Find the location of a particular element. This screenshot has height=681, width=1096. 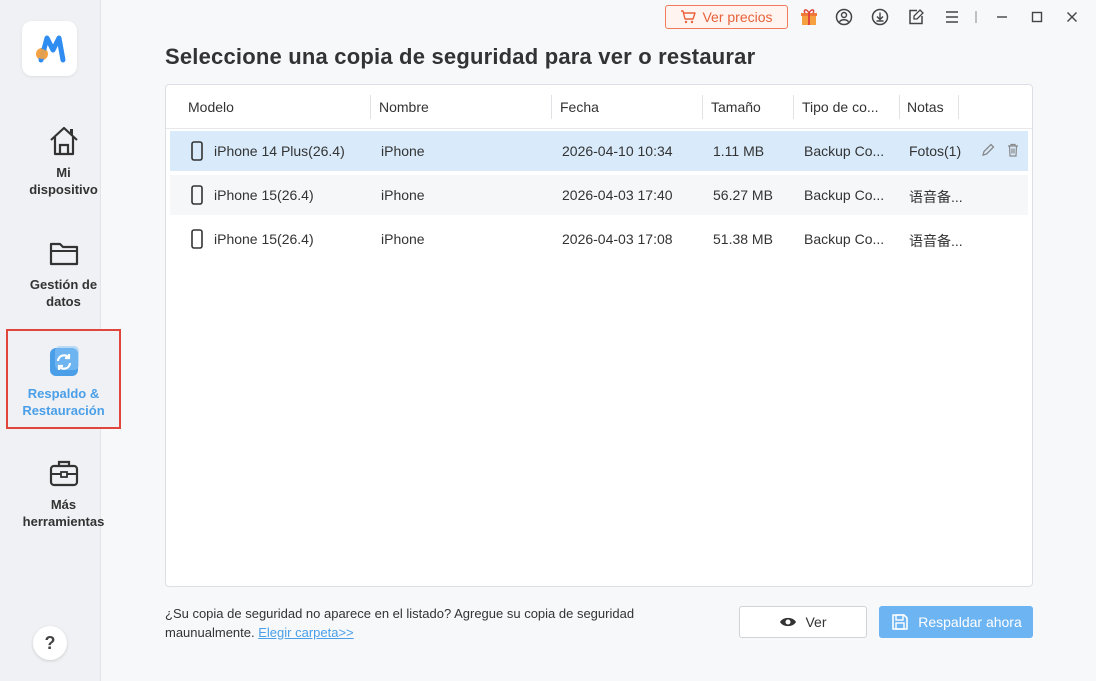

backup-now-label: Respaldar ahora is located at coordinates (970, 622).